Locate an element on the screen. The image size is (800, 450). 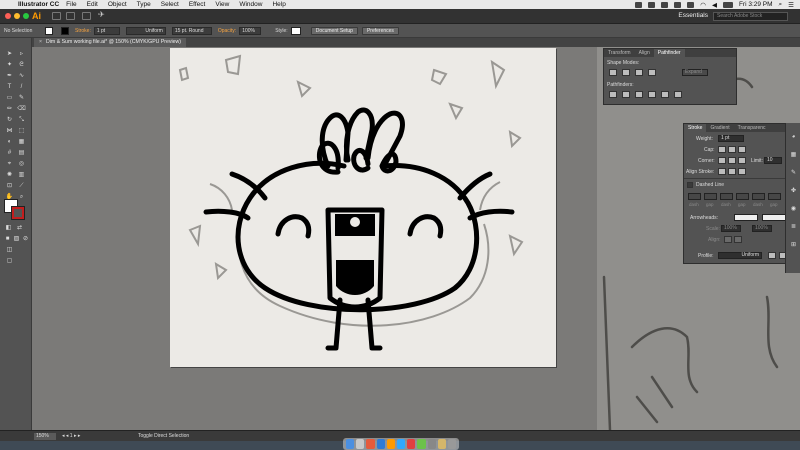
curvature-tool-icon: ∿ is located at coordinates (21, 76).